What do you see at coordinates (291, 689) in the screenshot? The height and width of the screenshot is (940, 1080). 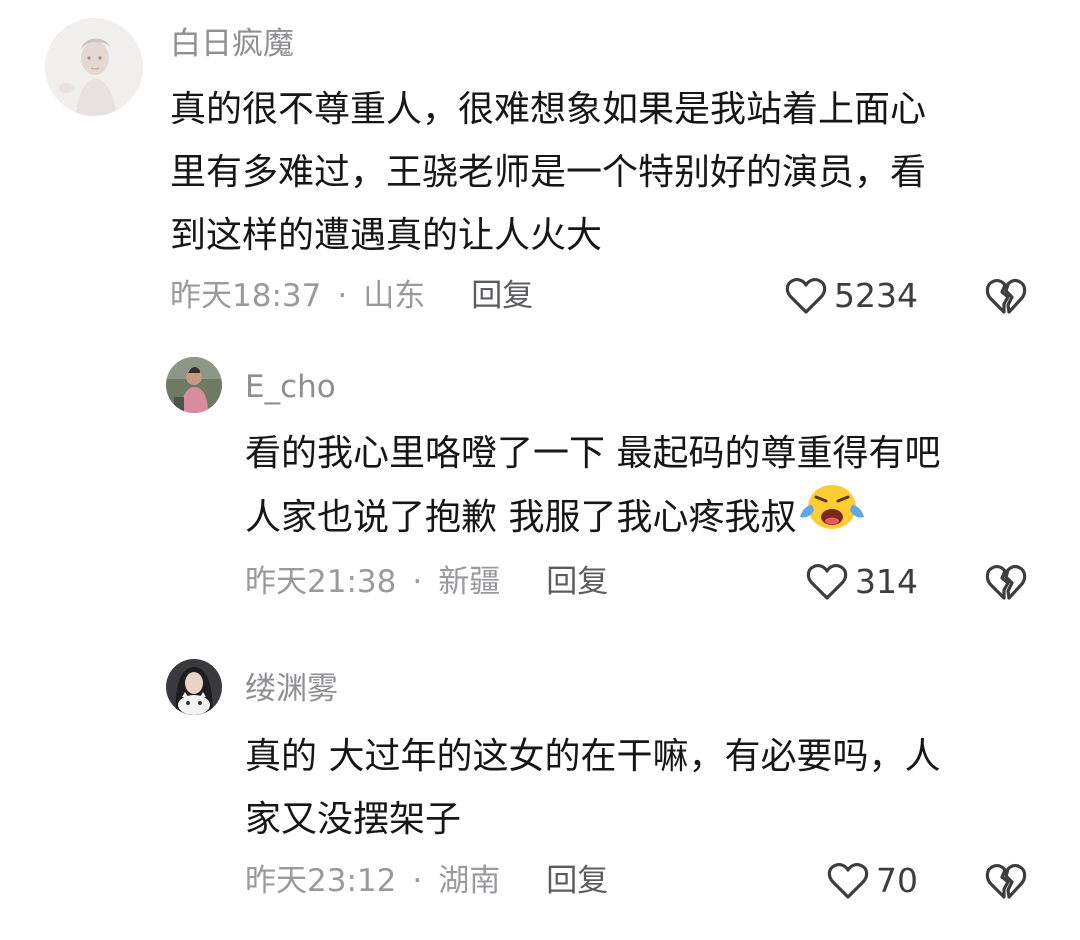 I see `username: 缕渊雾` at bounding box center [291, 689].